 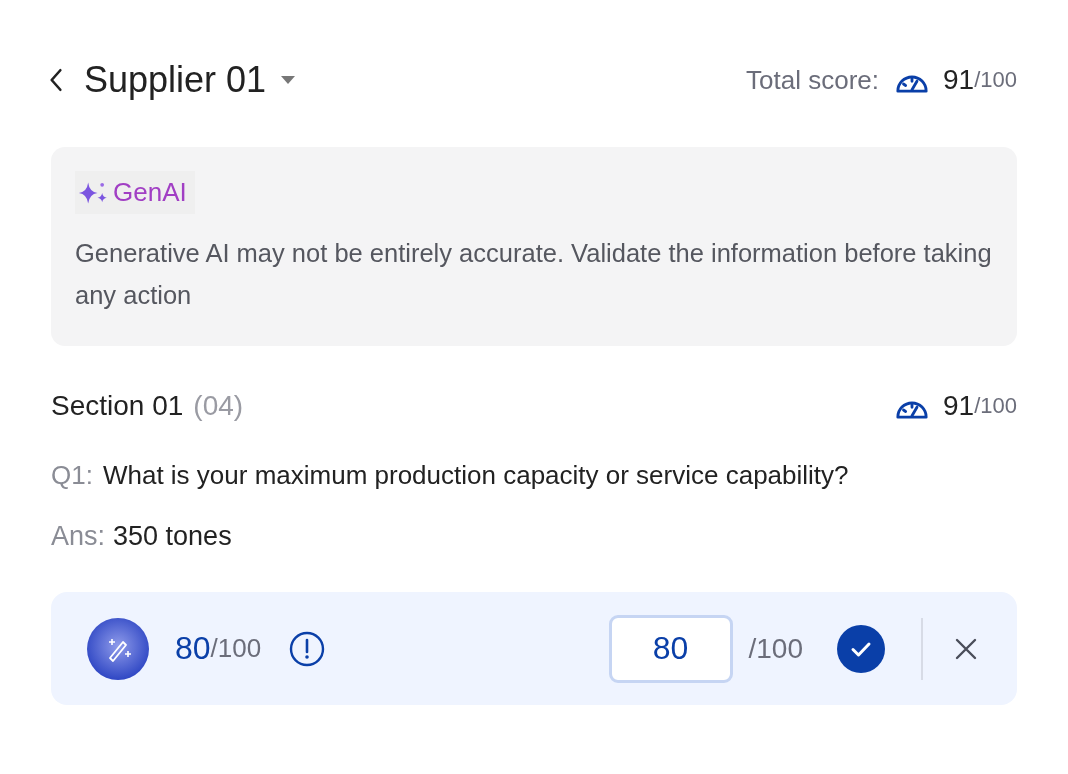 What do you see at coordinates (190, 80) in the screenshot?
I see `supplier-dropdown: Supplier 01` at bounding box center [190, 80].